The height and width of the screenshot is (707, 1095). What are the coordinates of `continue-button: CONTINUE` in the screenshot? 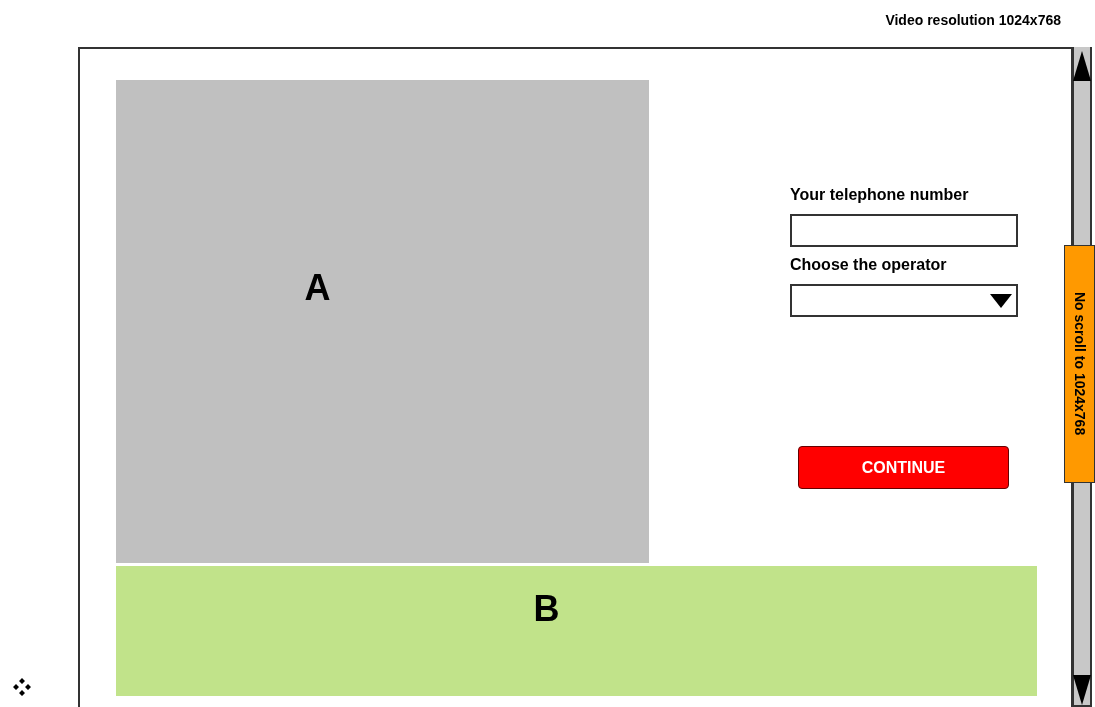 It's located at (903, 467).